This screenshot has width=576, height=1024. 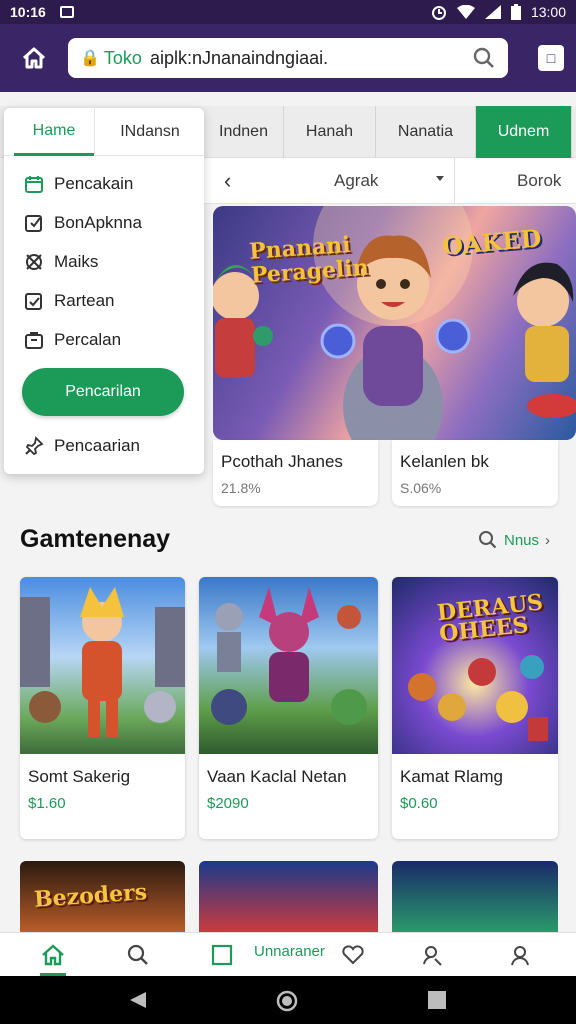 I want to click on nav-search, so click(x=138, y=955).